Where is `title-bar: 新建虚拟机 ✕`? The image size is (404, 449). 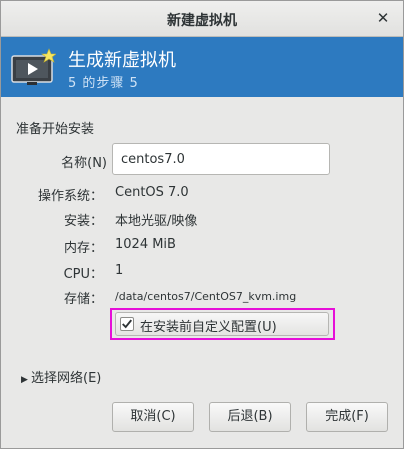
title-bar: 新建虚拟机 ✕ is located at coordinates (202, 19).